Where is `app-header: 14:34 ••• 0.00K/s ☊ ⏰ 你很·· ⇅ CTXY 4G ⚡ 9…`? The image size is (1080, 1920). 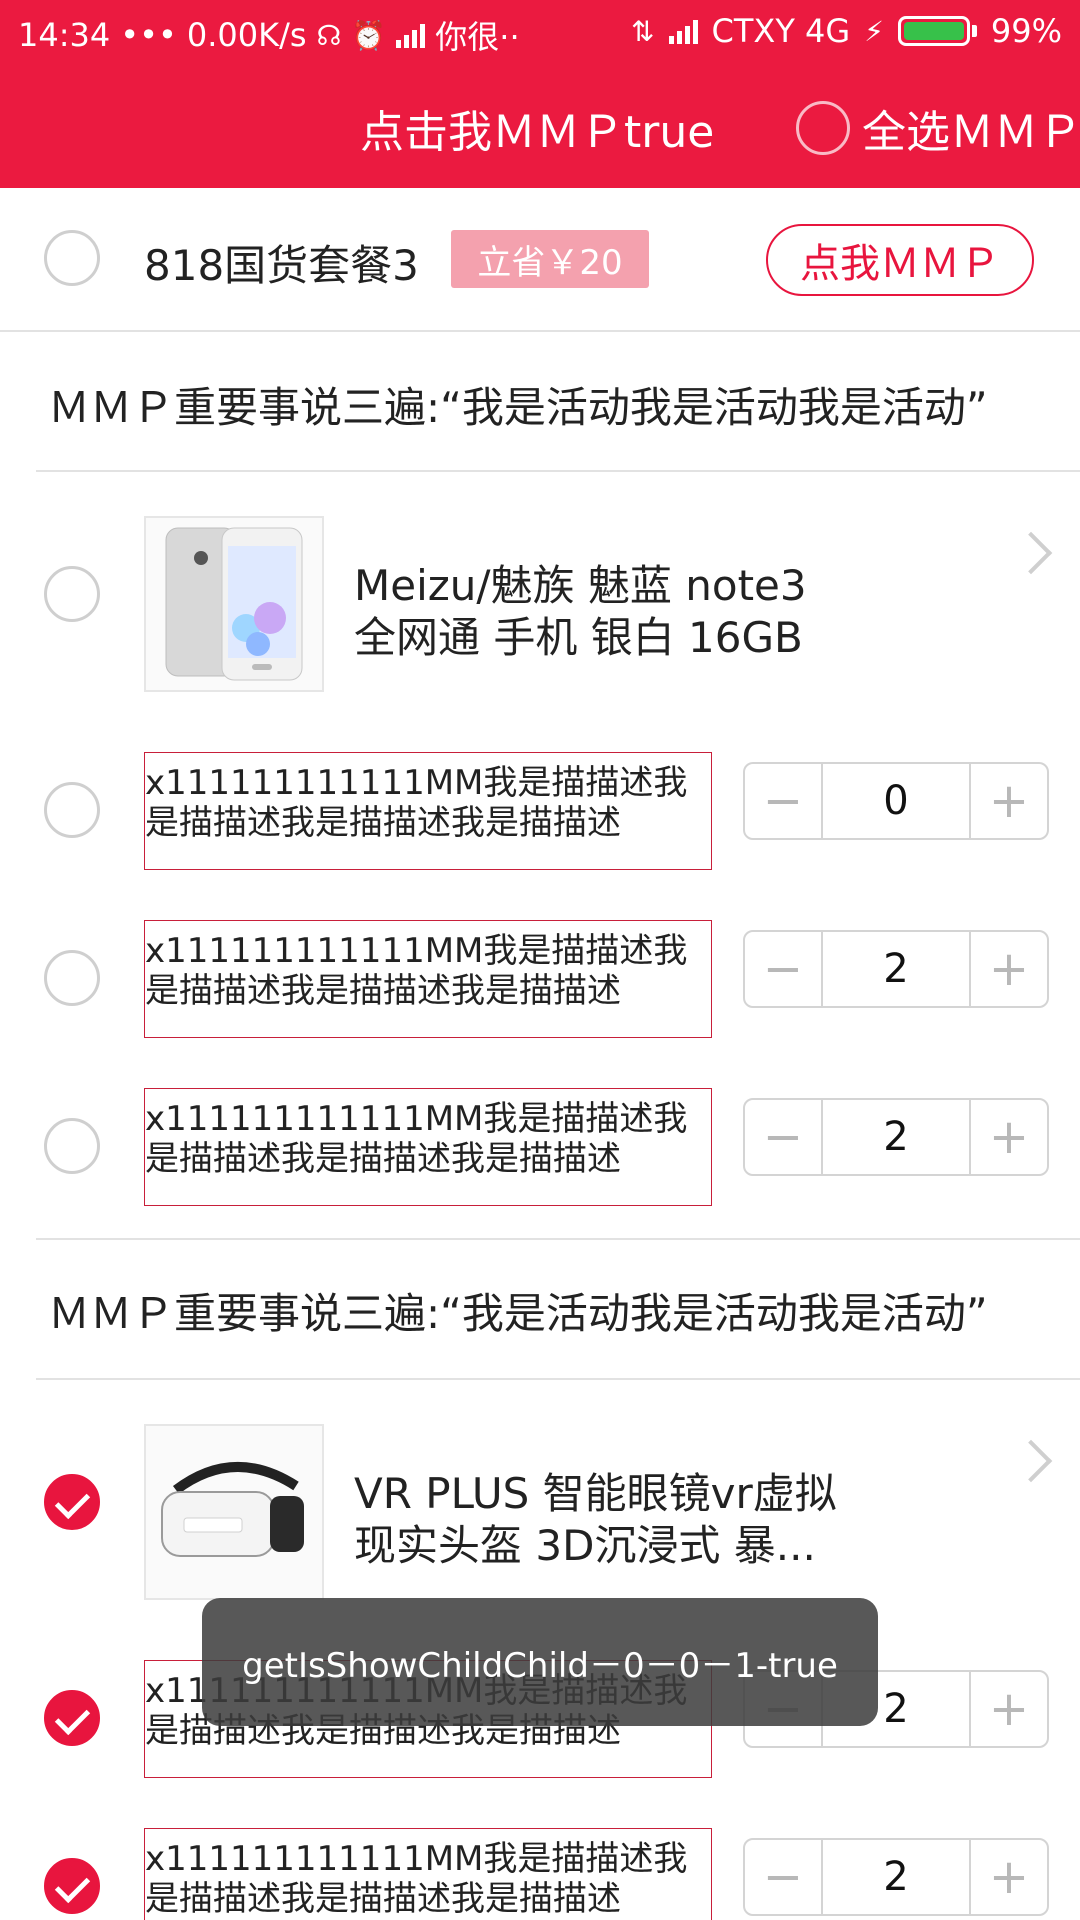 app-header: 14:34 ••• 0.00K/s ☊ ⏰ 你很·· ⇅ CTXY 4G ⚡ 9… is located at coordinates (540, 94).